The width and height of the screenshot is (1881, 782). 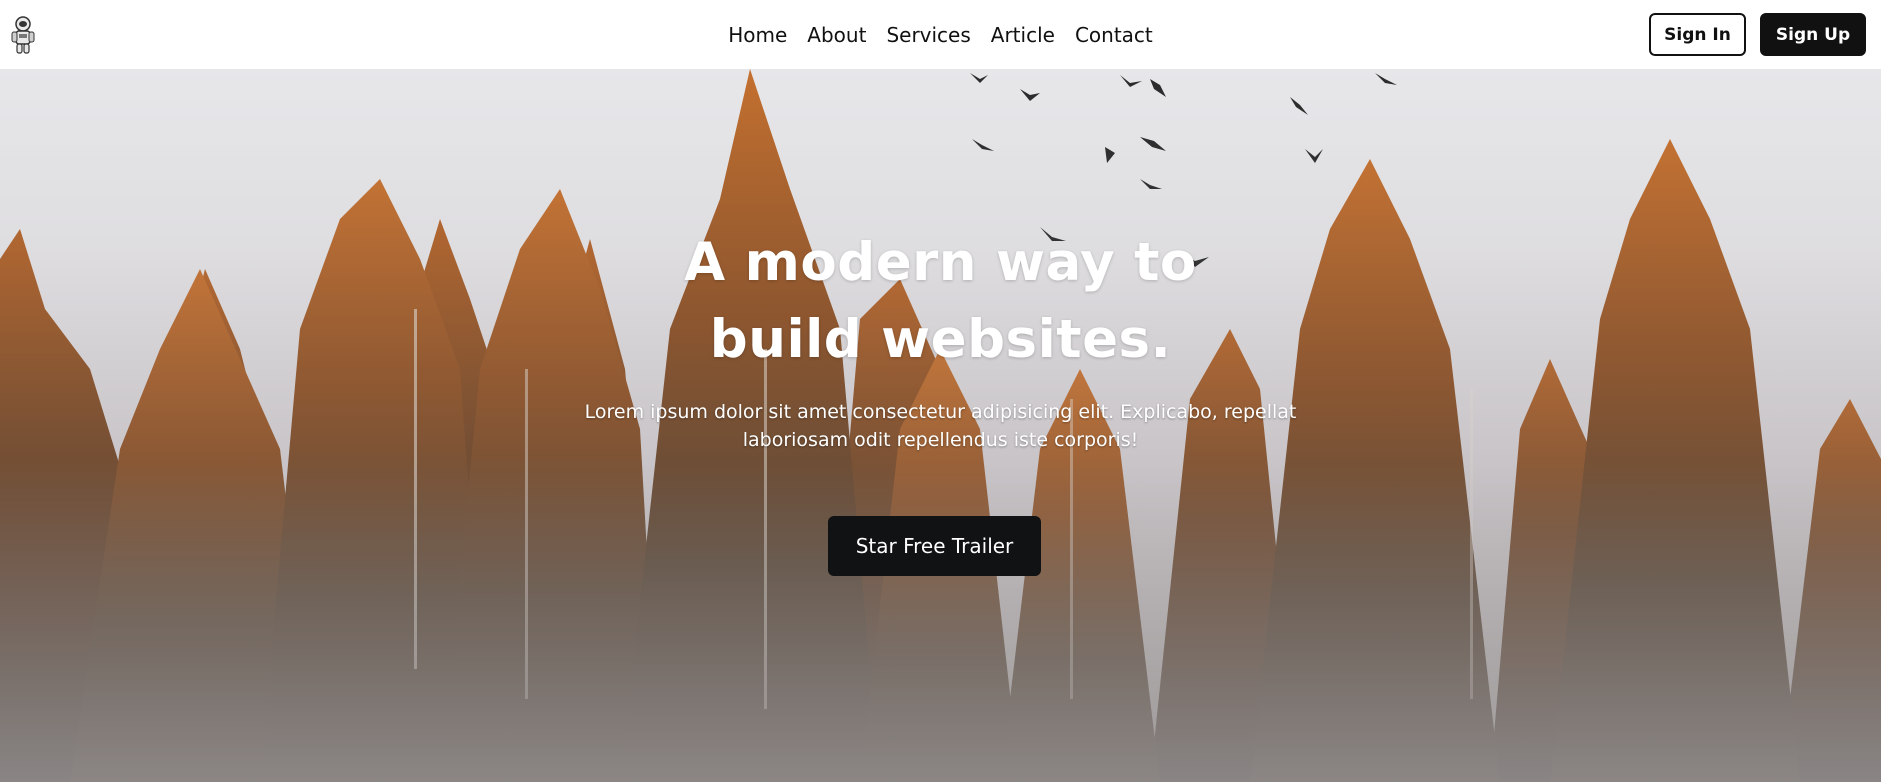 I want to click on auth-buttons: Sign In Sign Up, so click(x=1757, y=34).